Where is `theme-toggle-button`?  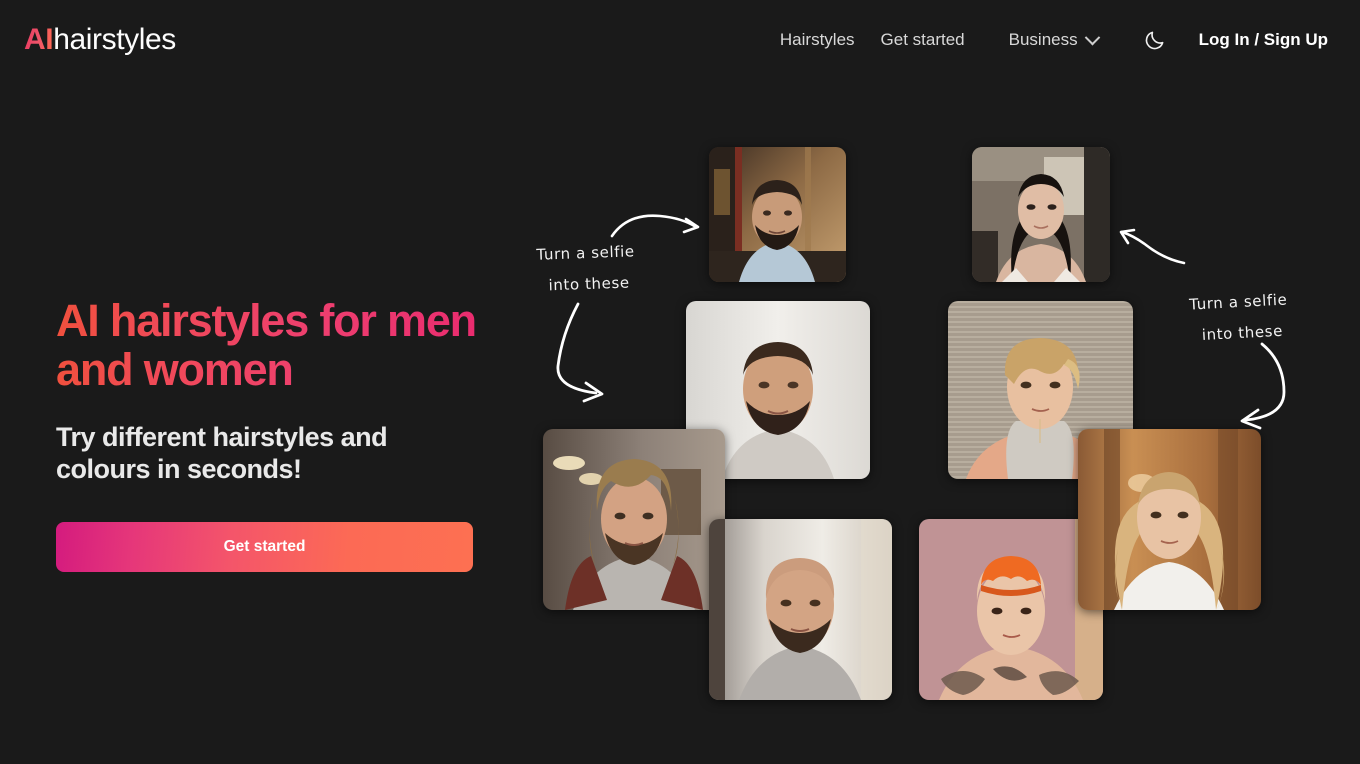 theme-toggle-button is located at coordinates (1155, 40).